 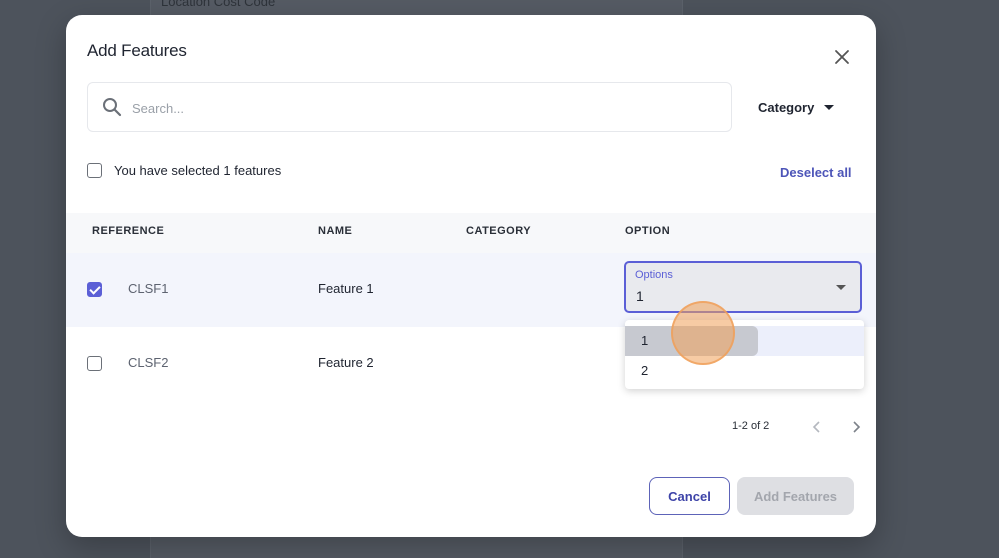 What do you see at coordinates (856, 427) in the screenshot?
I see `chevron-right-icon` at bounding box center [856, 427].